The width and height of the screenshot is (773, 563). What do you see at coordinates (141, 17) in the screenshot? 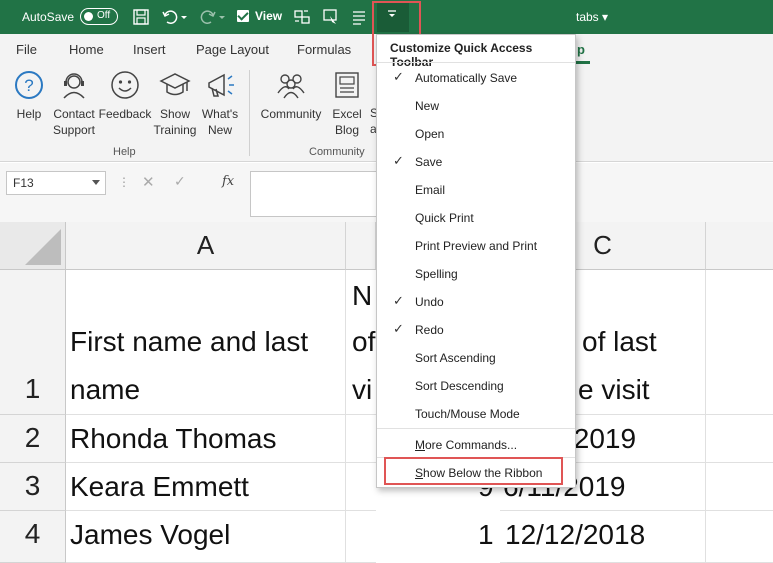
I see `save-icon` at bounding box center [141, 17].